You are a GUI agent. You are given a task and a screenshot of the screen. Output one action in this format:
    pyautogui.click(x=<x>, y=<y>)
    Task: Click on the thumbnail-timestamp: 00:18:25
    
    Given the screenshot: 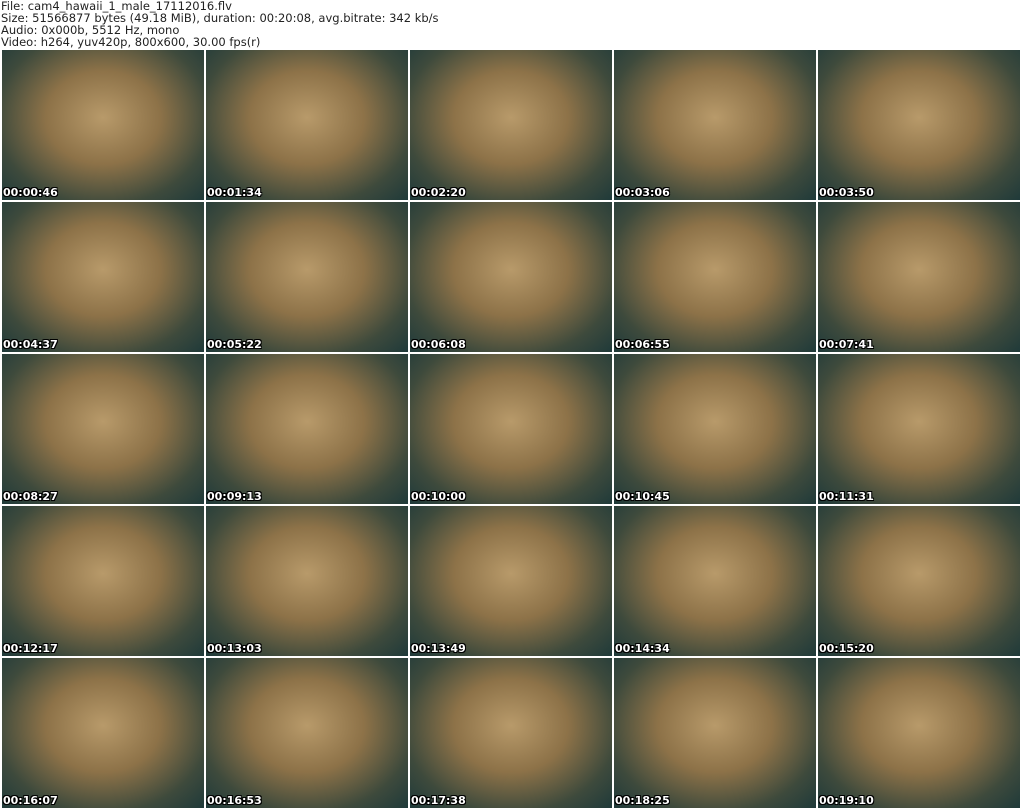 What is the action you would take?
    pyautogui.click(x=642, y=800)
    